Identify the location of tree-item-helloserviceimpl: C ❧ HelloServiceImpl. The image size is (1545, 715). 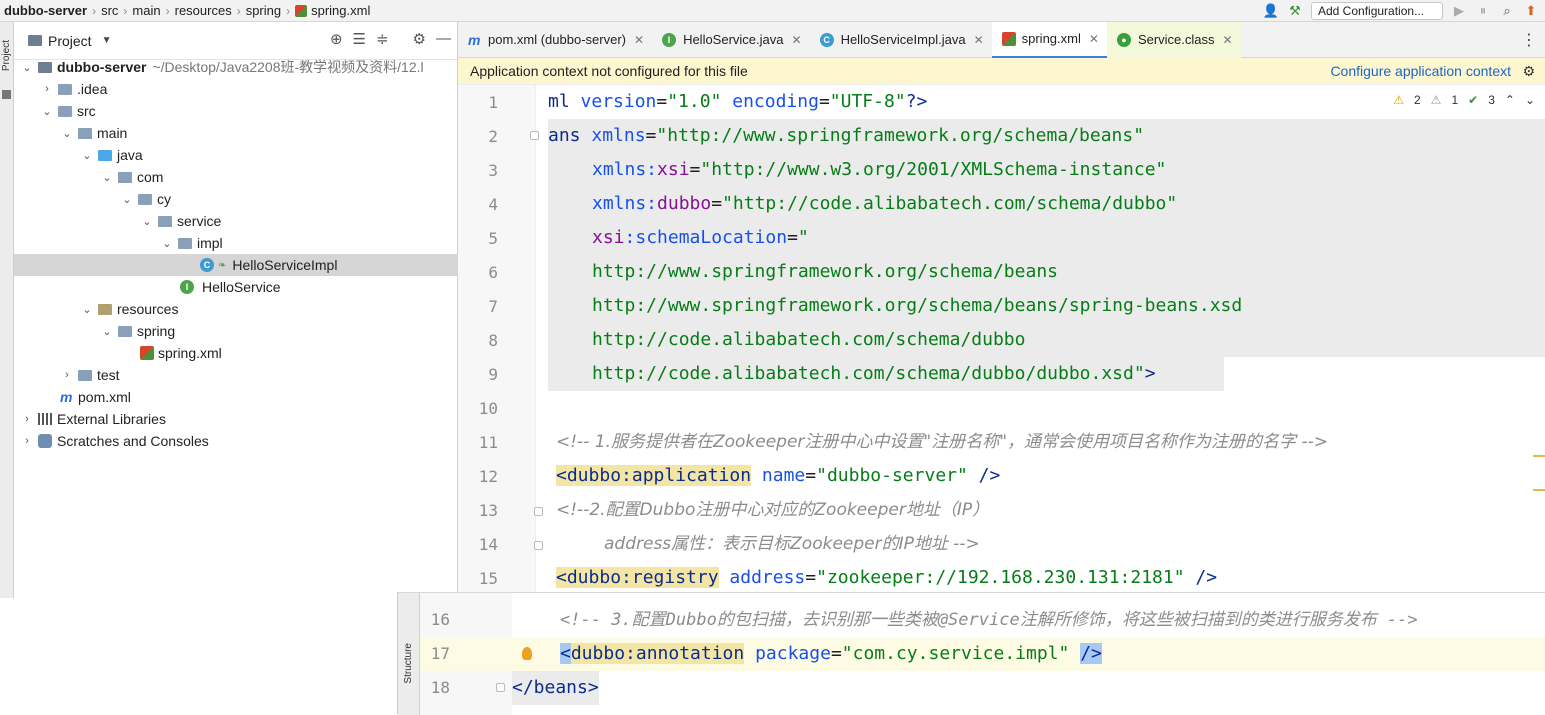
(236, 265).